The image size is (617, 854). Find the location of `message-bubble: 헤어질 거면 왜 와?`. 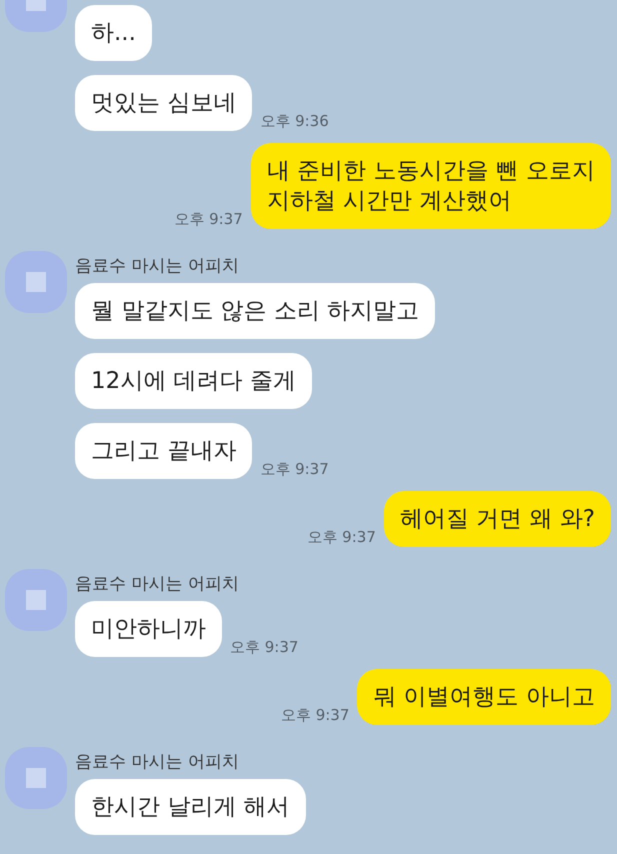

message-bubble: 헤어질 거면 왜 와? is located at coordinates (497, 519).